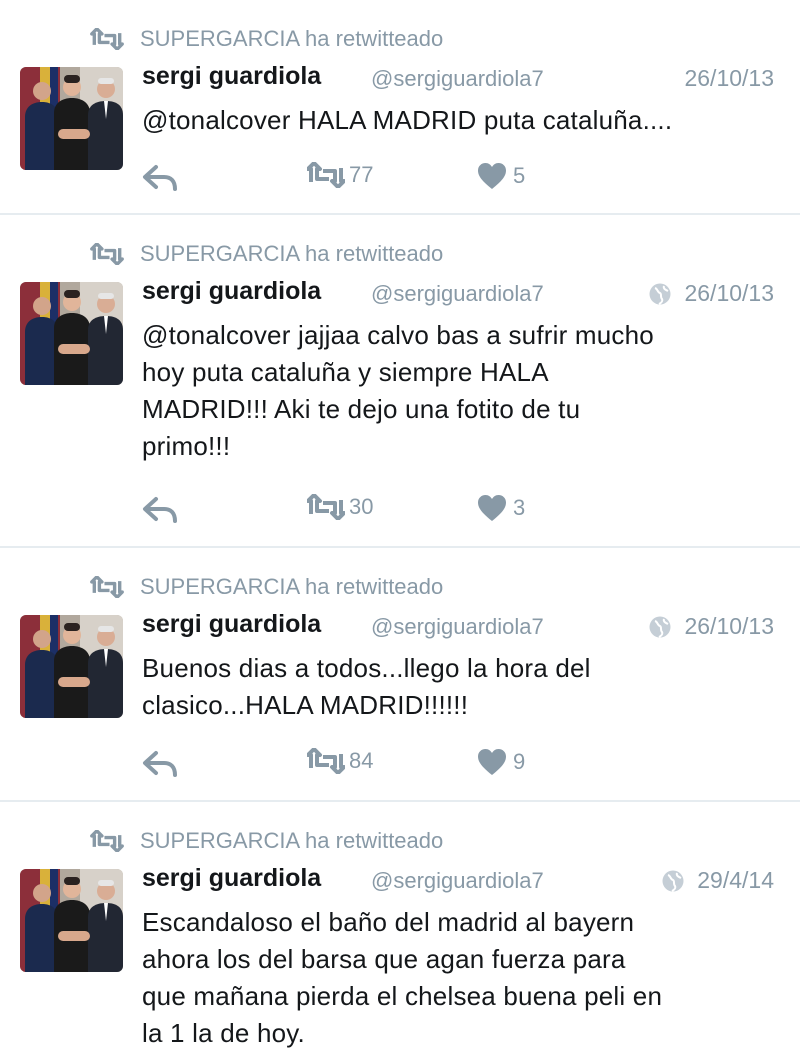  I want to click on like-button: 3, so click(501, 508).